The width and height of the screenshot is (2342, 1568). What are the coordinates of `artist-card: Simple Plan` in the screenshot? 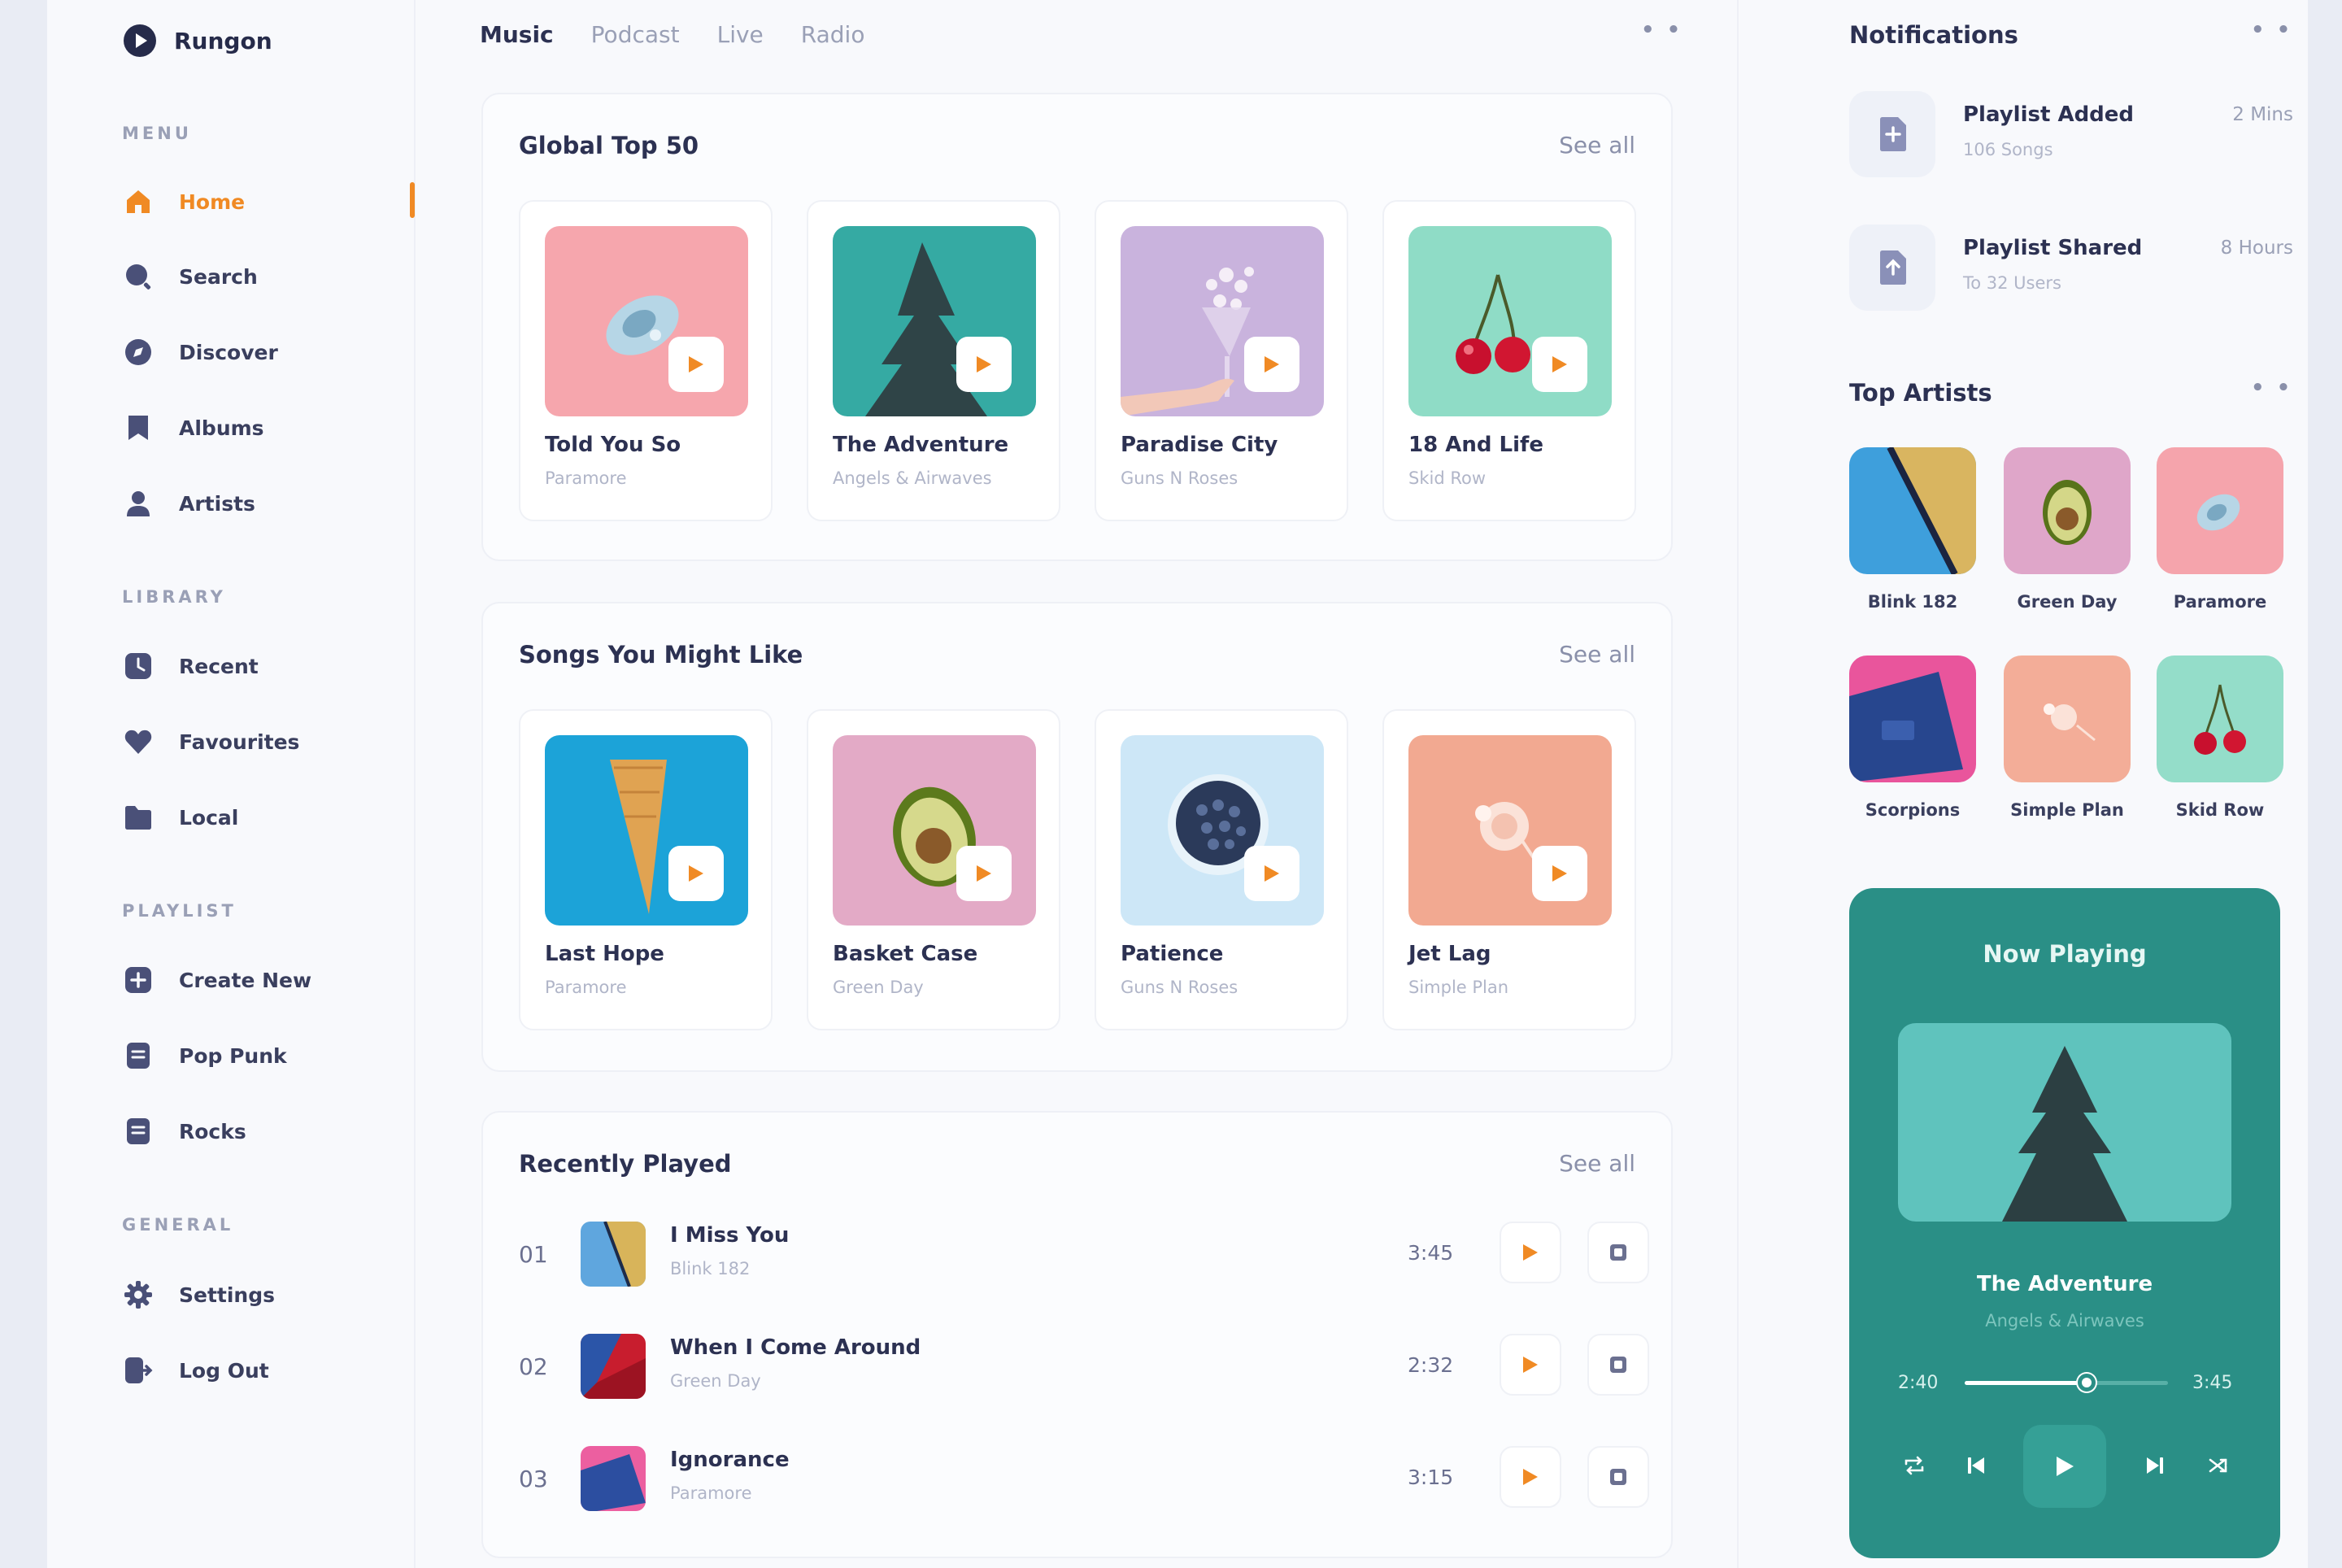 It's located at (2067, 745).